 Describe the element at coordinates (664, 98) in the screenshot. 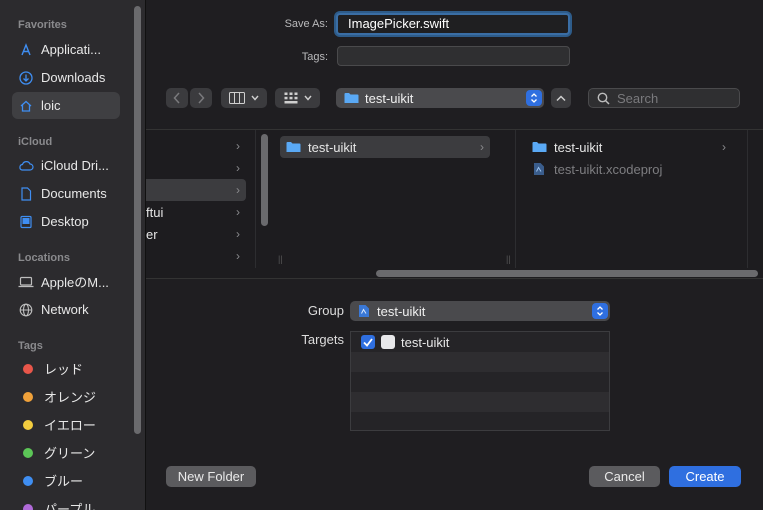

I see `search-field: Search` at that location.